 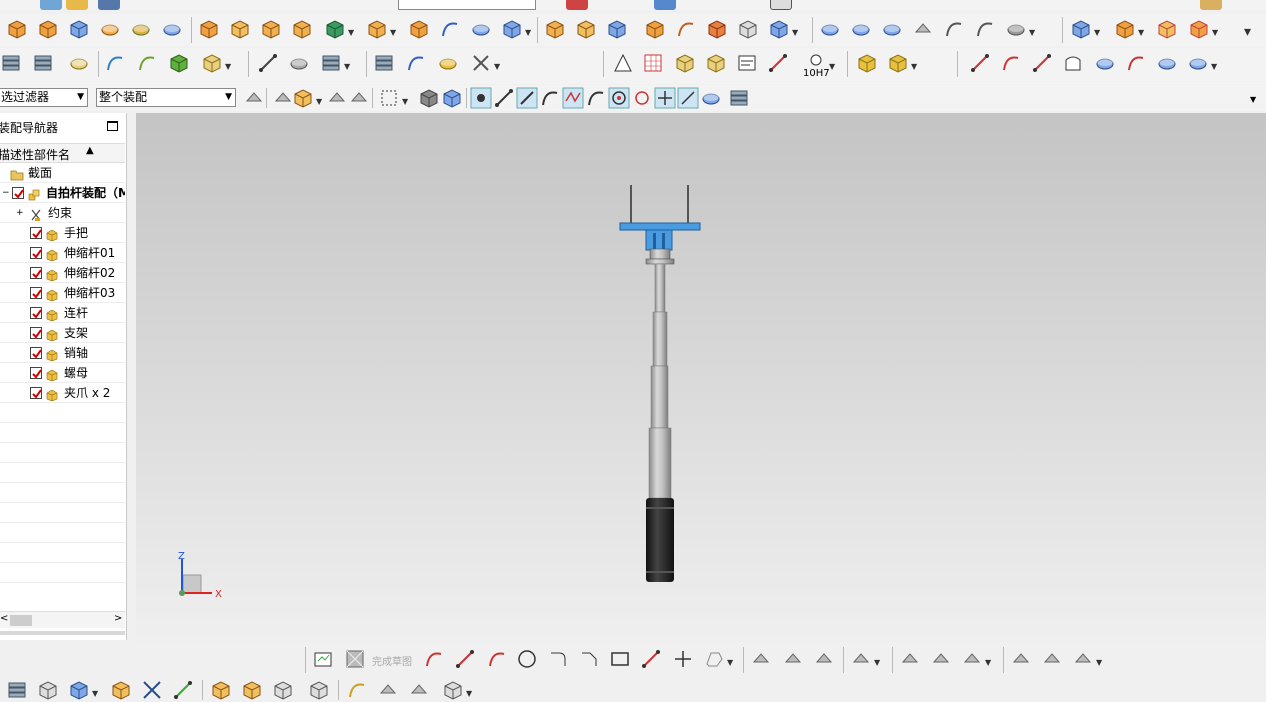 What do you see at coordinates (384, 63) in the screenshot?
I see `cylinder-icon` at bounding box center [384, 63].